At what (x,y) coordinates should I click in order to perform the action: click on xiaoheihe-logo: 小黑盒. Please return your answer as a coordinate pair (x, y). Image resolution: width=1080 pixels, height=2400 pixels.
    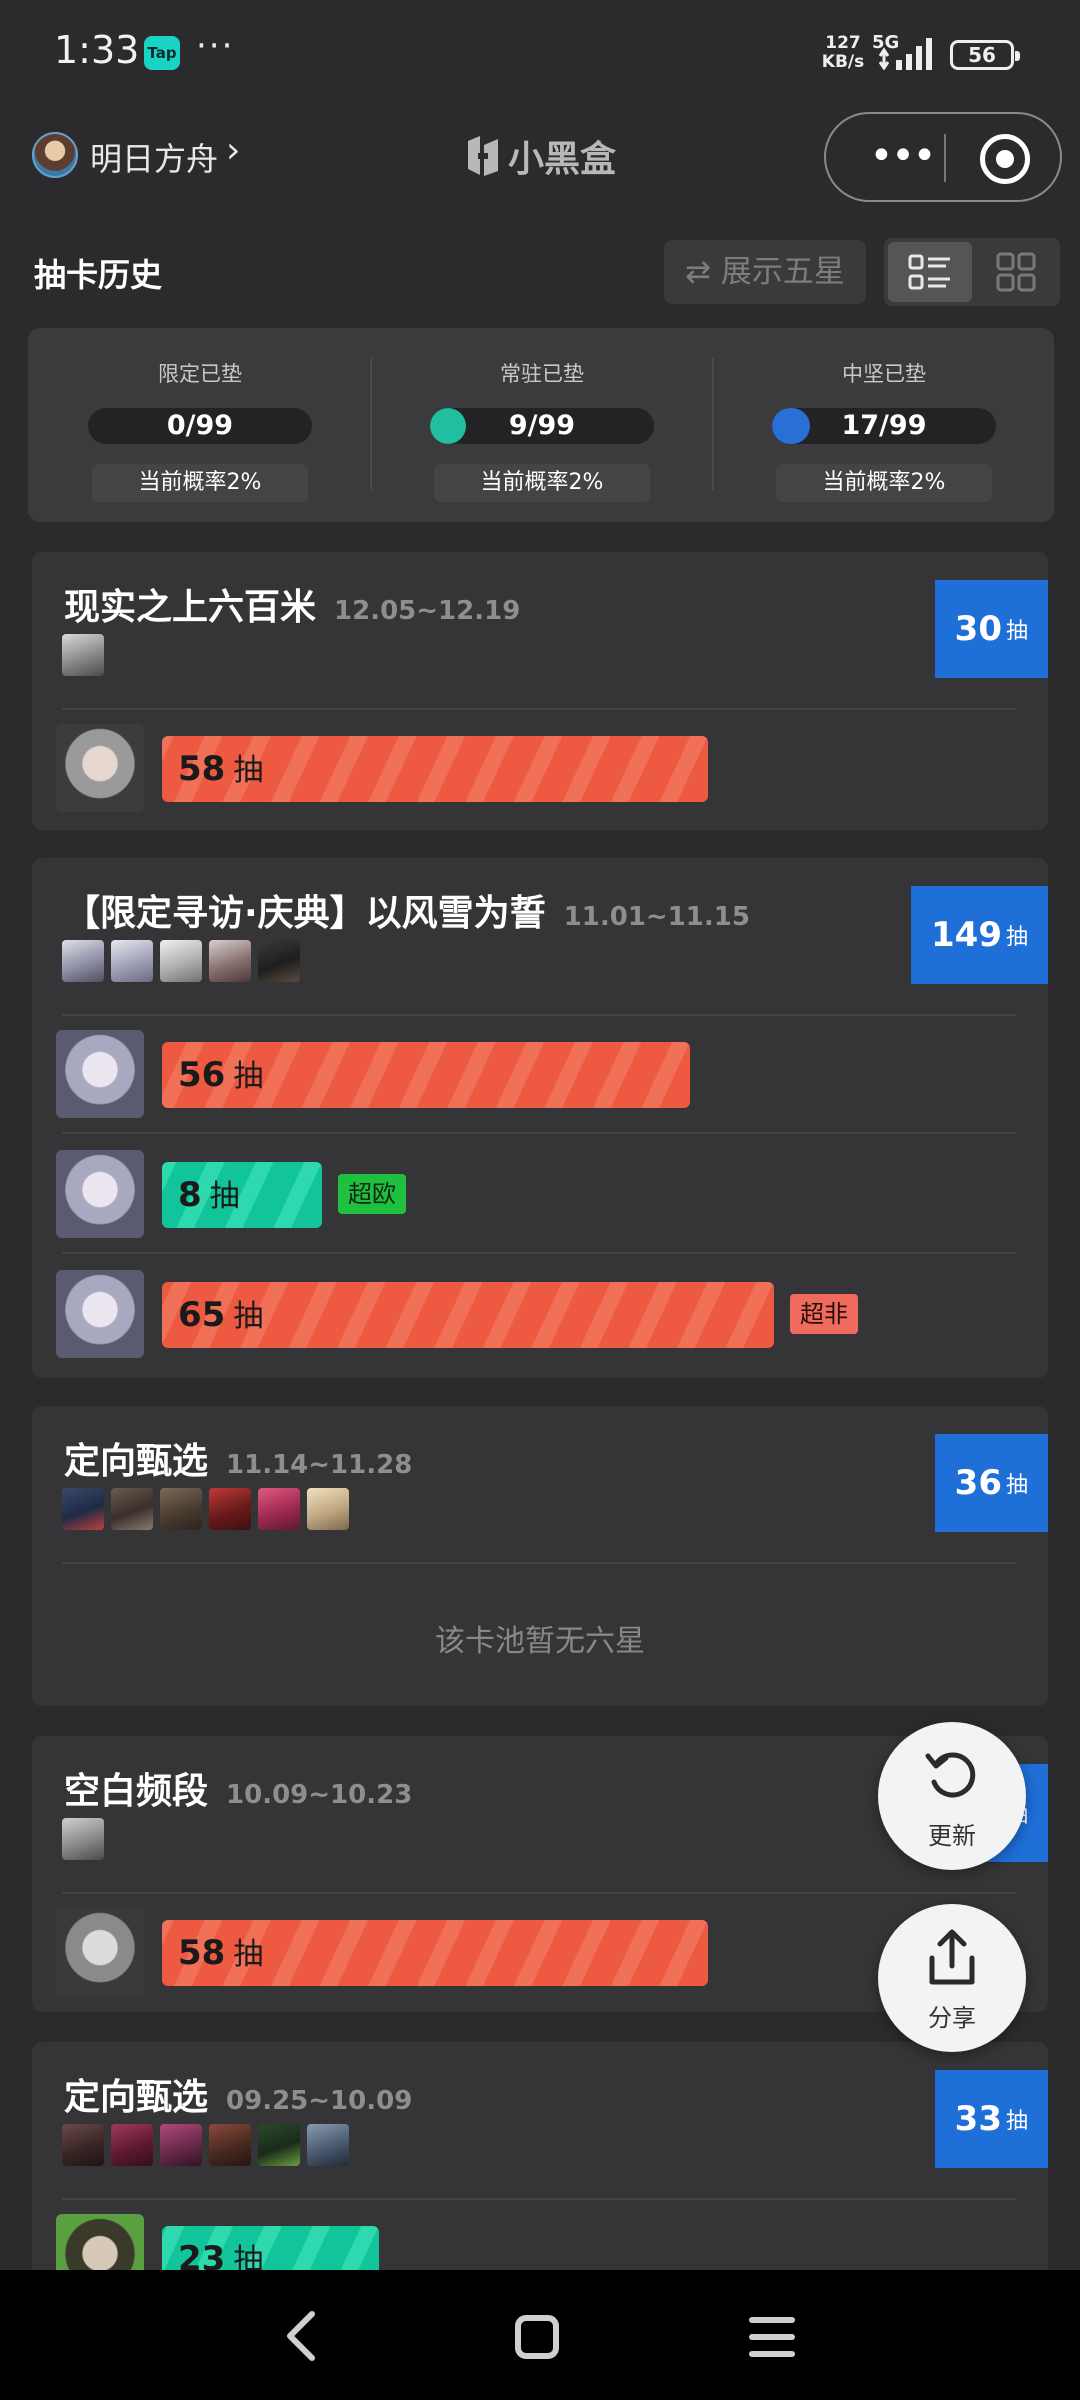
    Looking at the image, I should click on (540, 156).